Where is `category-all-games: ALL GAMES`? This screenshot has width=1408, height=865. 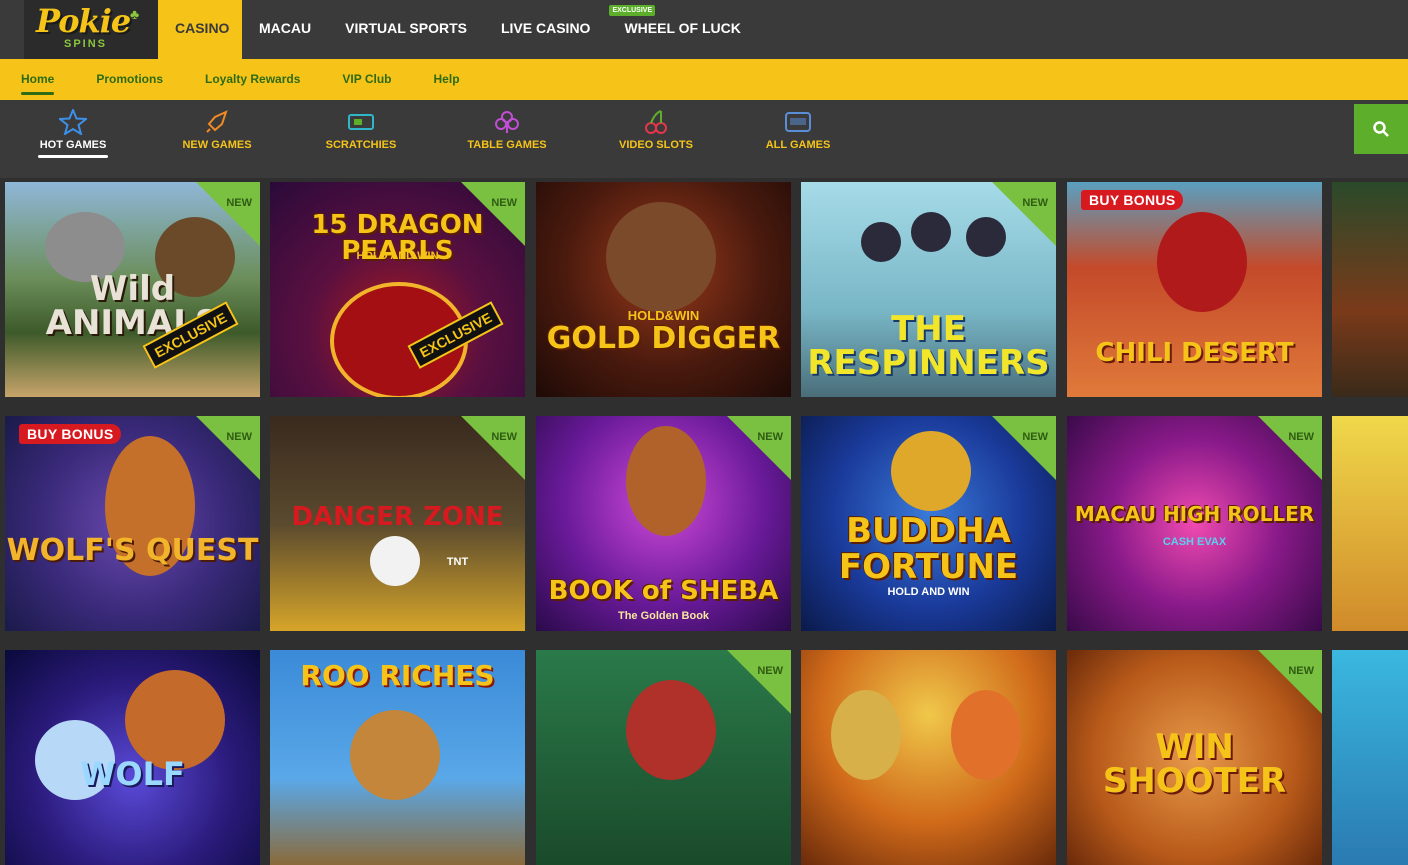
category-all-games: ALL GAMES is located at coordinates (798, 129).